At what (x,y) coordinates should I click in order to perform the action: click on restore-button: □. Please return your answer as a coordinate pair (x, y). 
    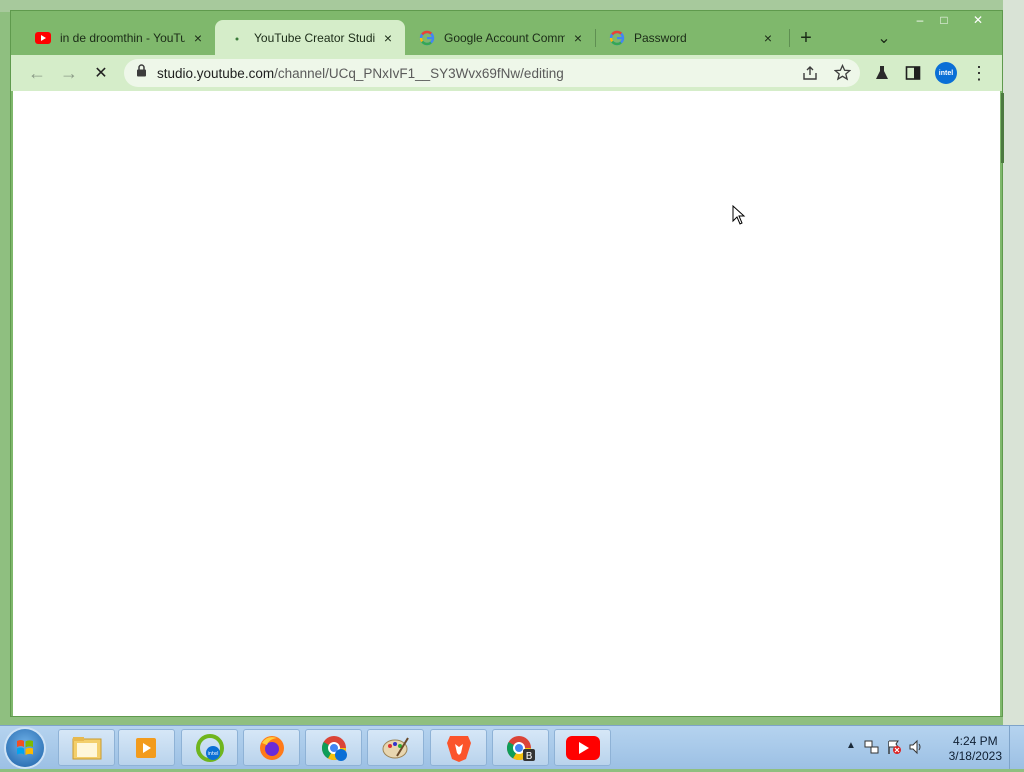
    Looking at the image, I should click on (944, 20).